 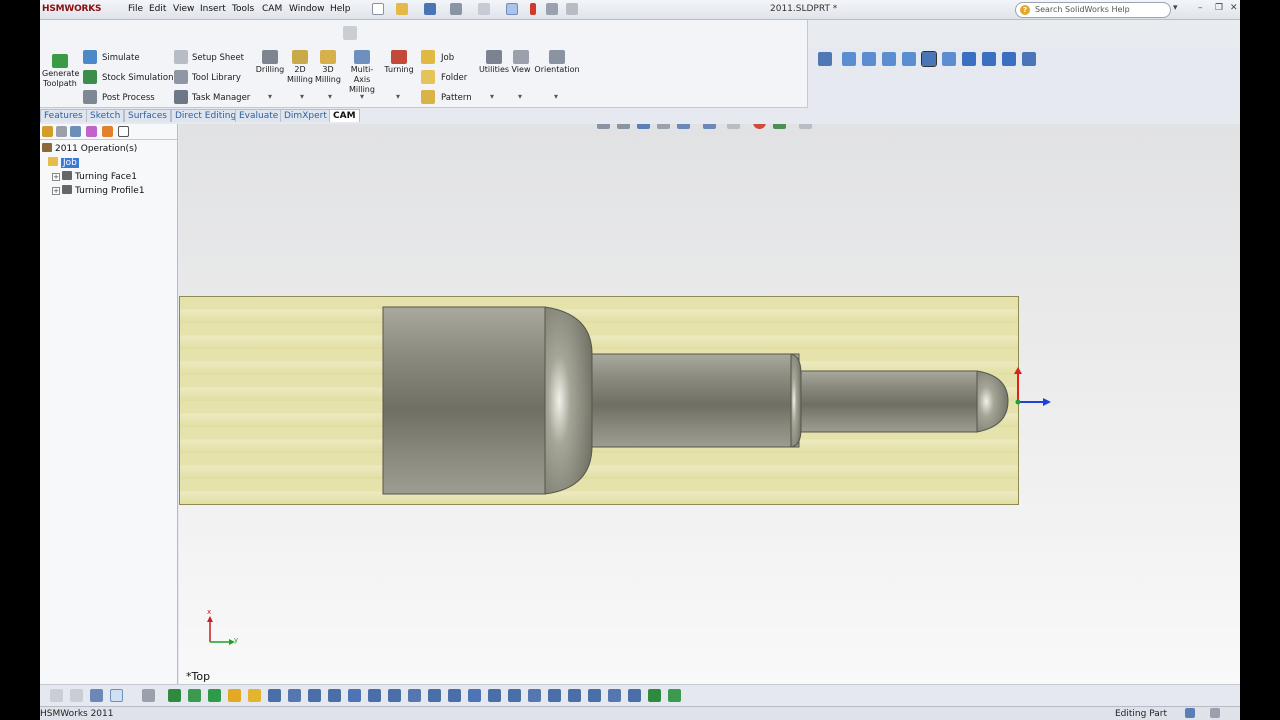 I want to click on units-icon, so click(x=1190, y=713).